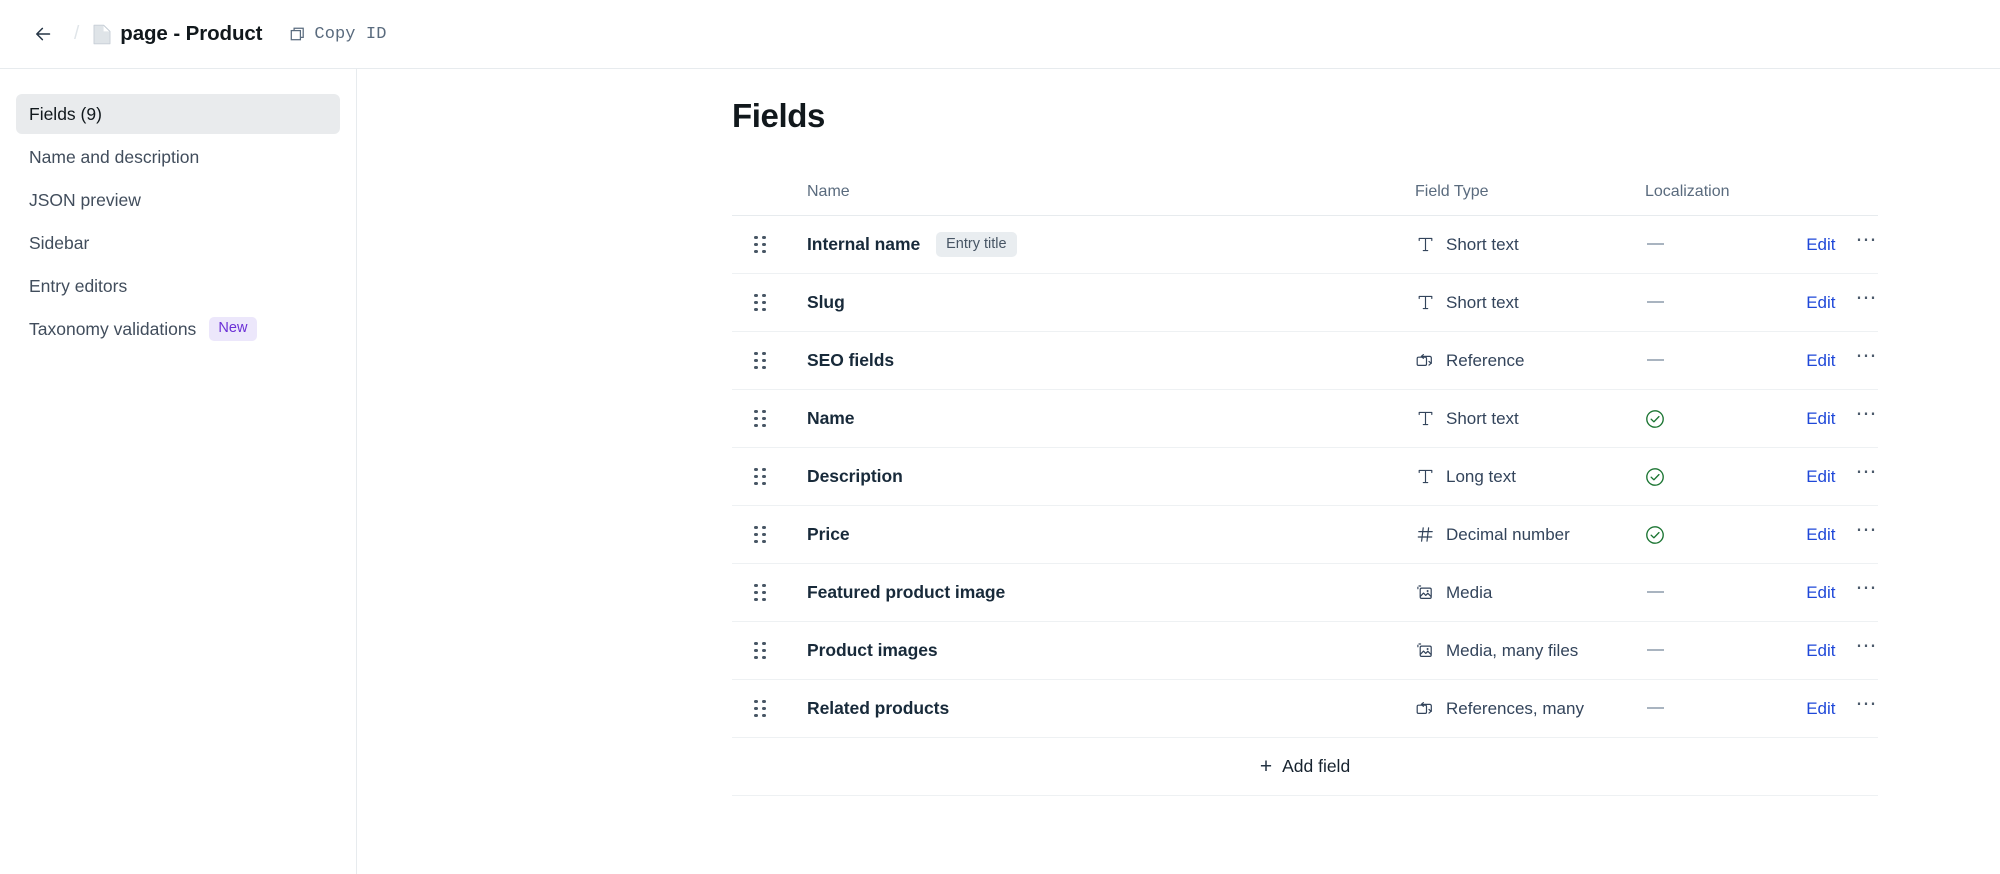 The height and width of the screenshot is (874, 2000). I want to click on field-name: Slug, so click(826, 302).